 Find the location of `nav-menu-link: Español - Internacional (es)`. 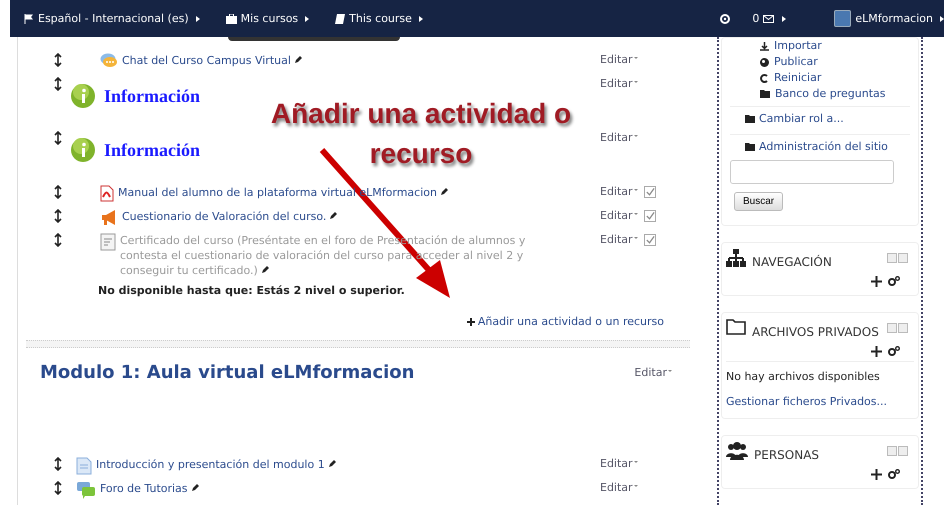

nav-menu-link: Español - Internacional (es) is located at coordinates (112, 18).